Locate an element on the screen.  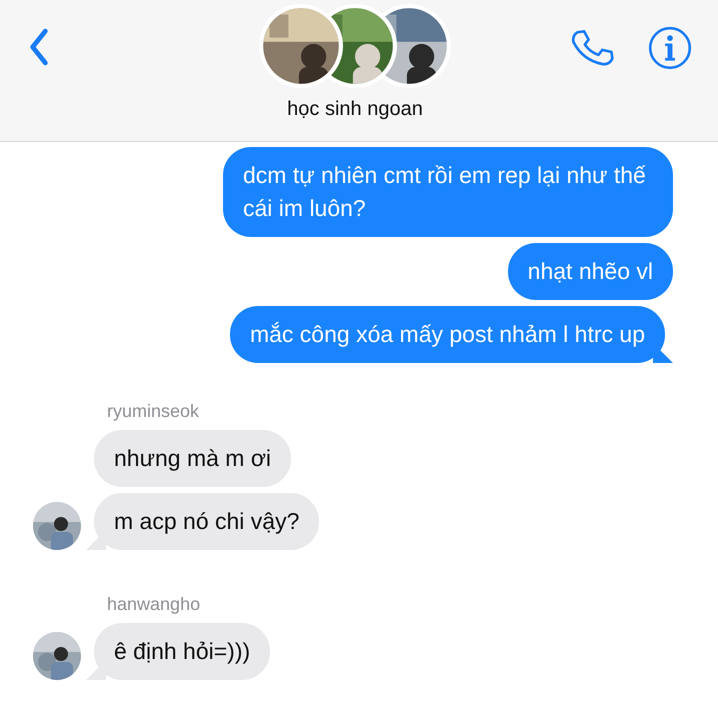
sender-name: ryuminseok is located at coordinates (153, 411).